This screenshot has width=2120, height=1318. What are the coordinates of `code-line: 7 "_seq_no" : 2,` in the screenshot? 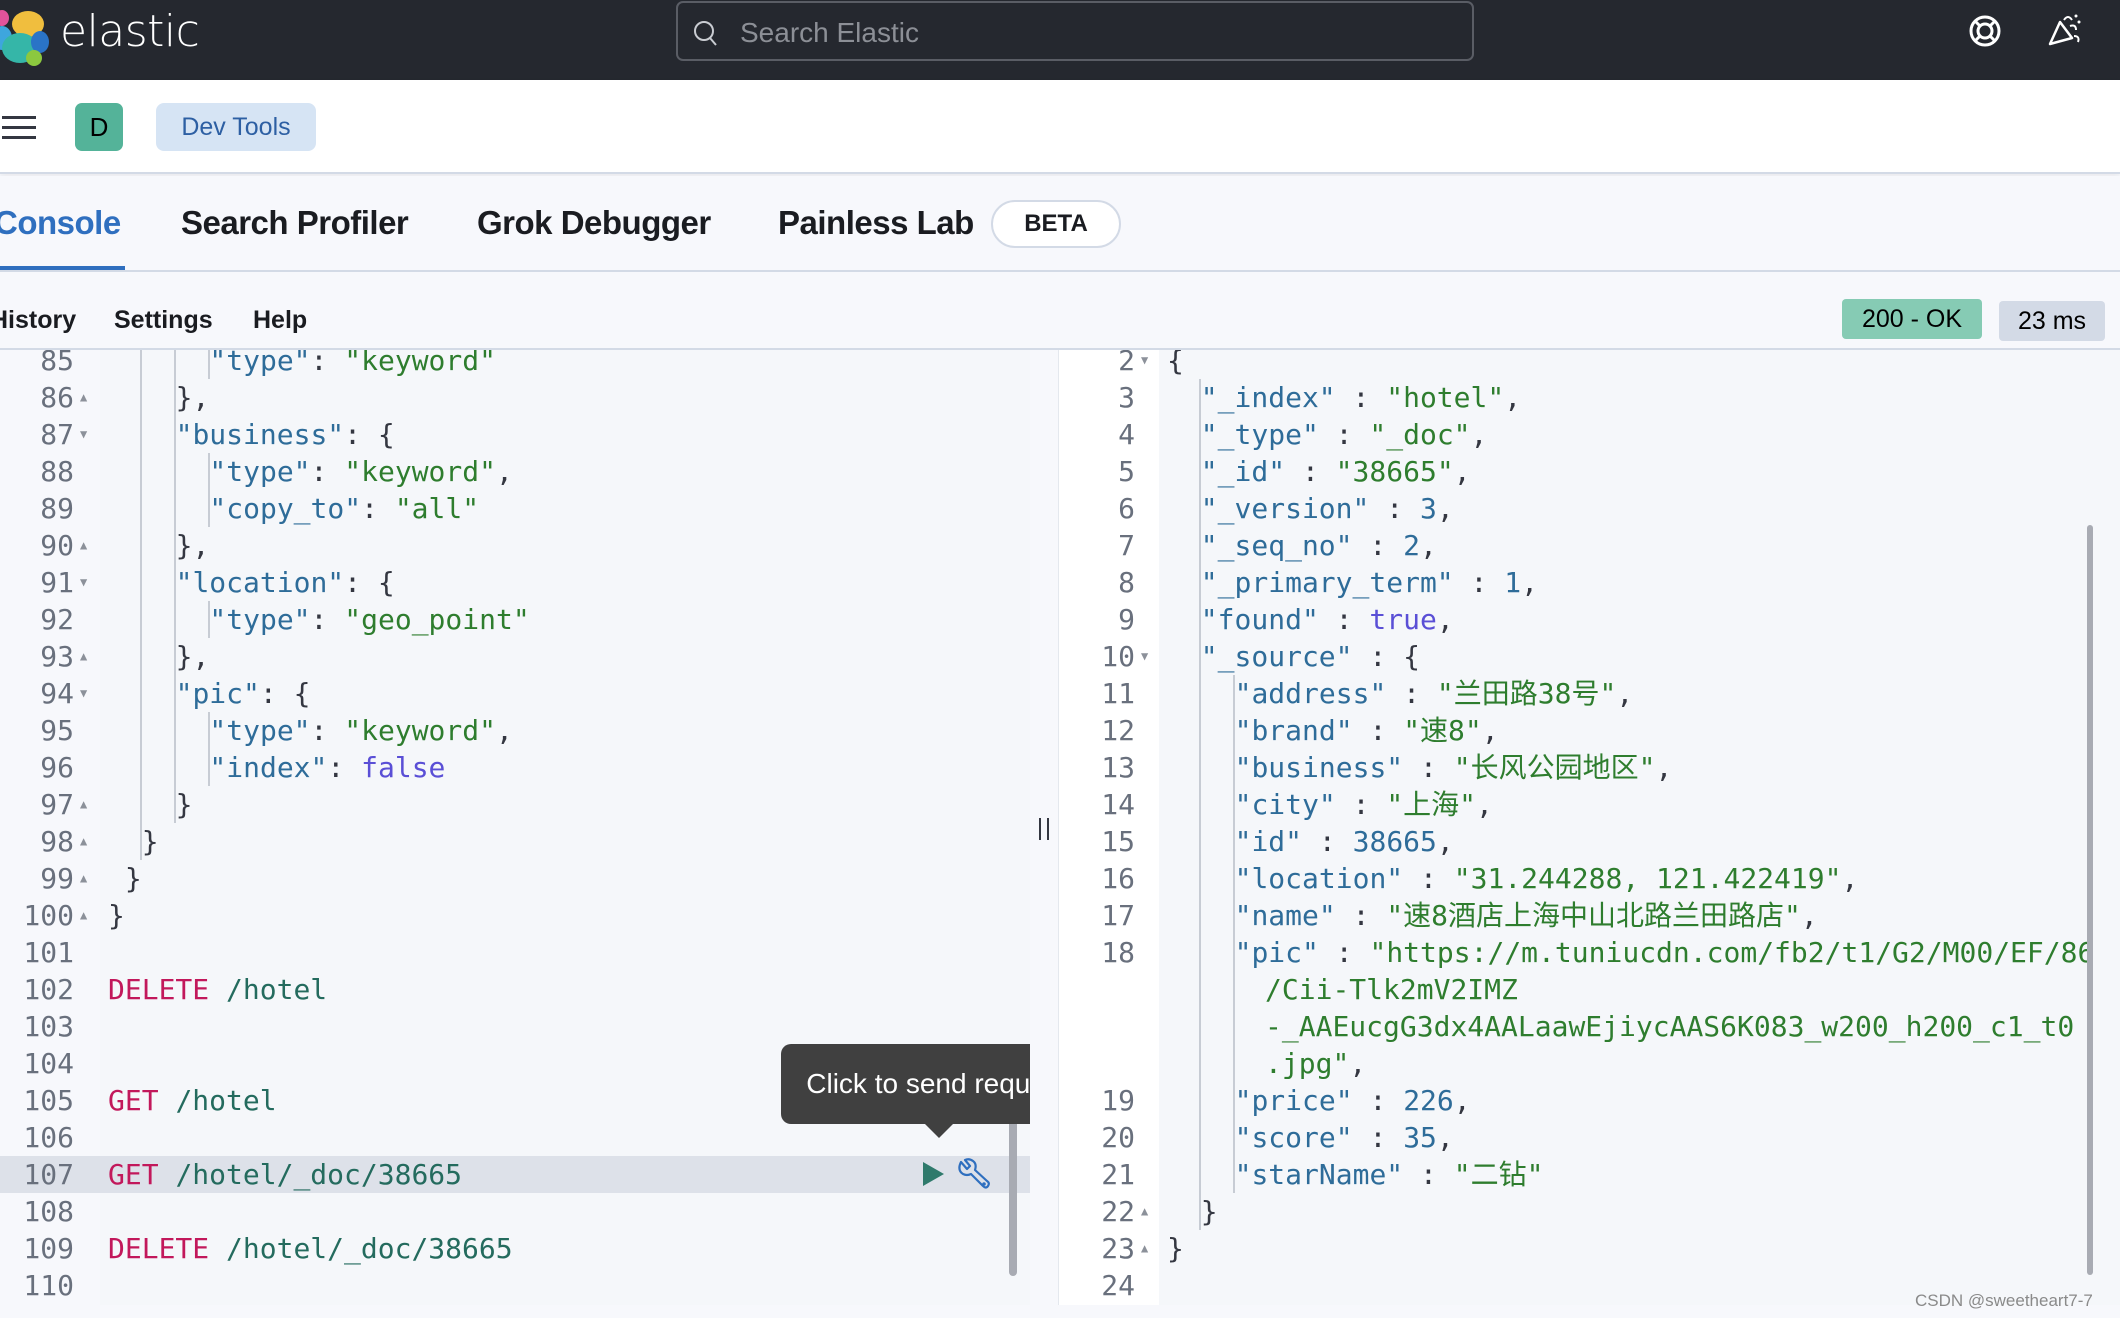 It's located at (1589, 545).